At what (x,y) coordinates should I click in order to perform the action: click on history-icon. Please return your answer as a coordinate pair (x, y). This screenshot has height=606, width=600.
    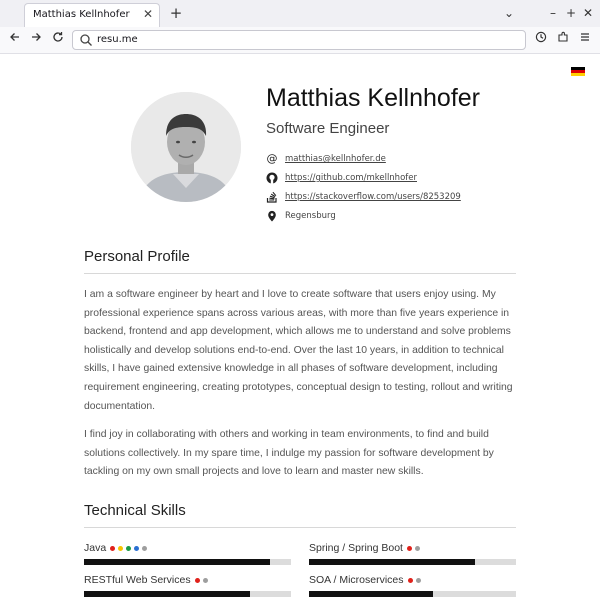
    Looking at the image, I should click on (541, 40).